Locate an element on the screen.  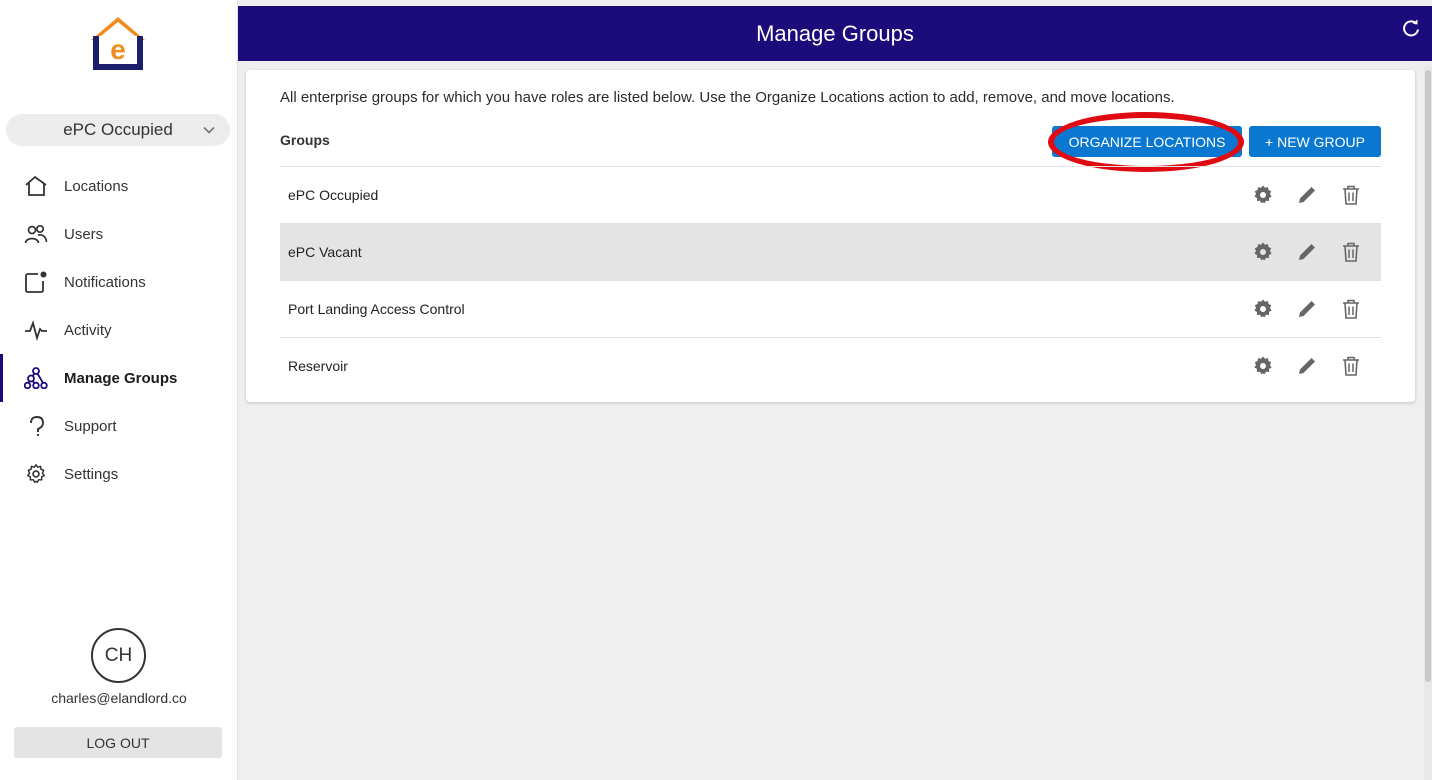
sidebar-item-activity: Activity is located at coordinates (119, 330).